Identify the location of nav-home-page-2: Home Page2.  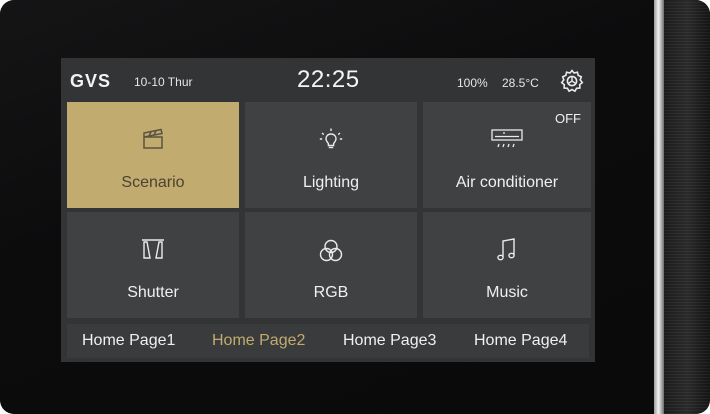
(258, 341).